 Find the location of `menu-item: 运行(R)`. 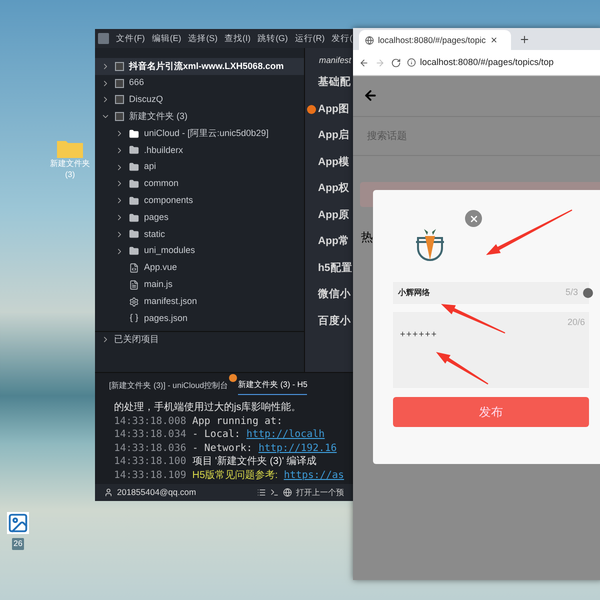

menu-item: 运行(R) is located at coordinates (309, 38).